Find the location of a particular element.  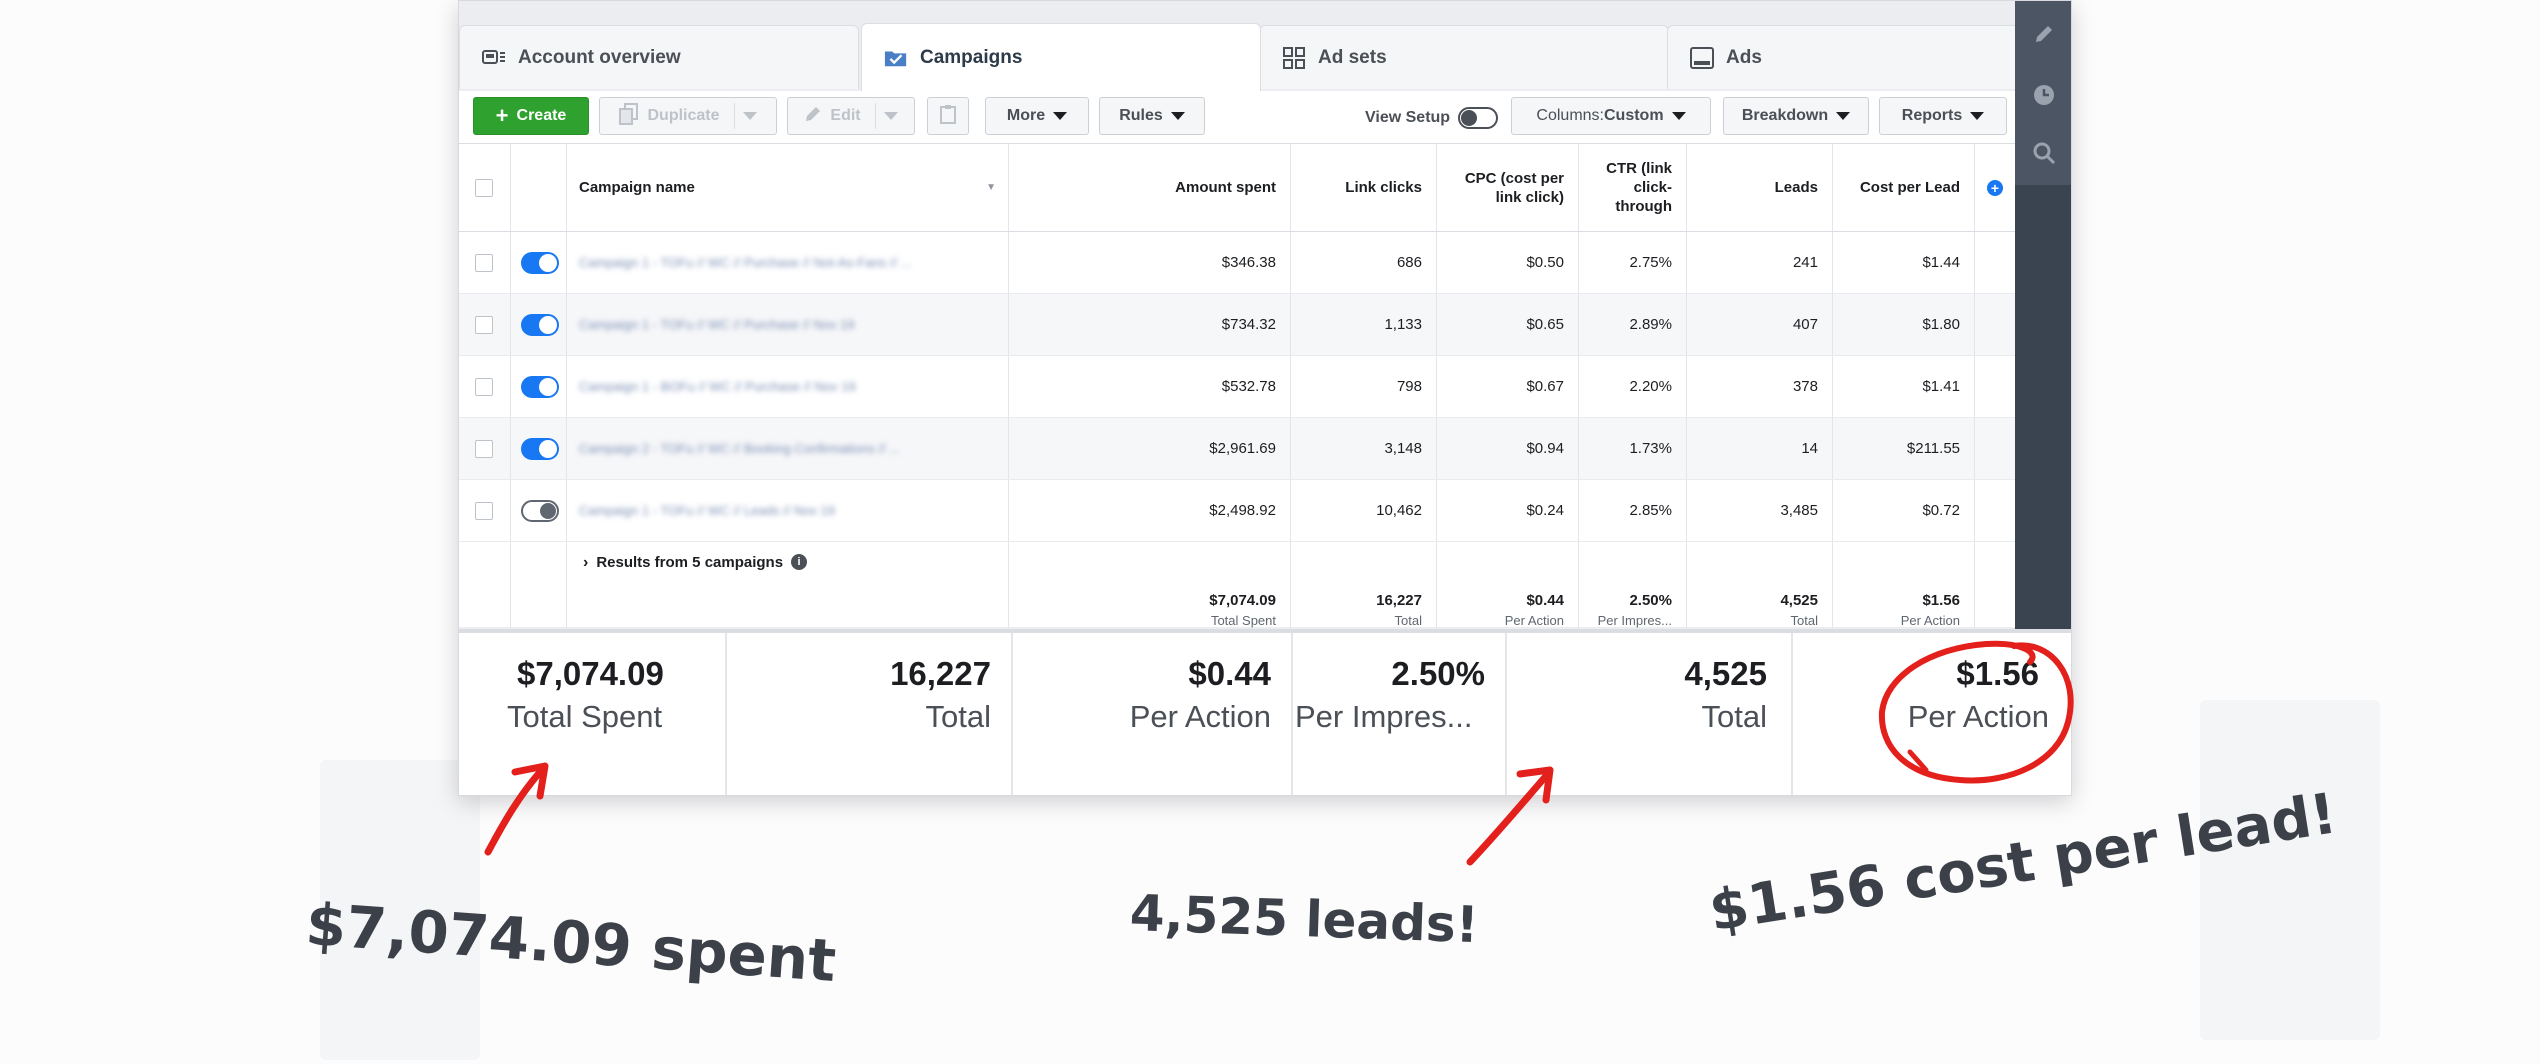

cell-leads: 14 is located at coordinates (1760, 448).